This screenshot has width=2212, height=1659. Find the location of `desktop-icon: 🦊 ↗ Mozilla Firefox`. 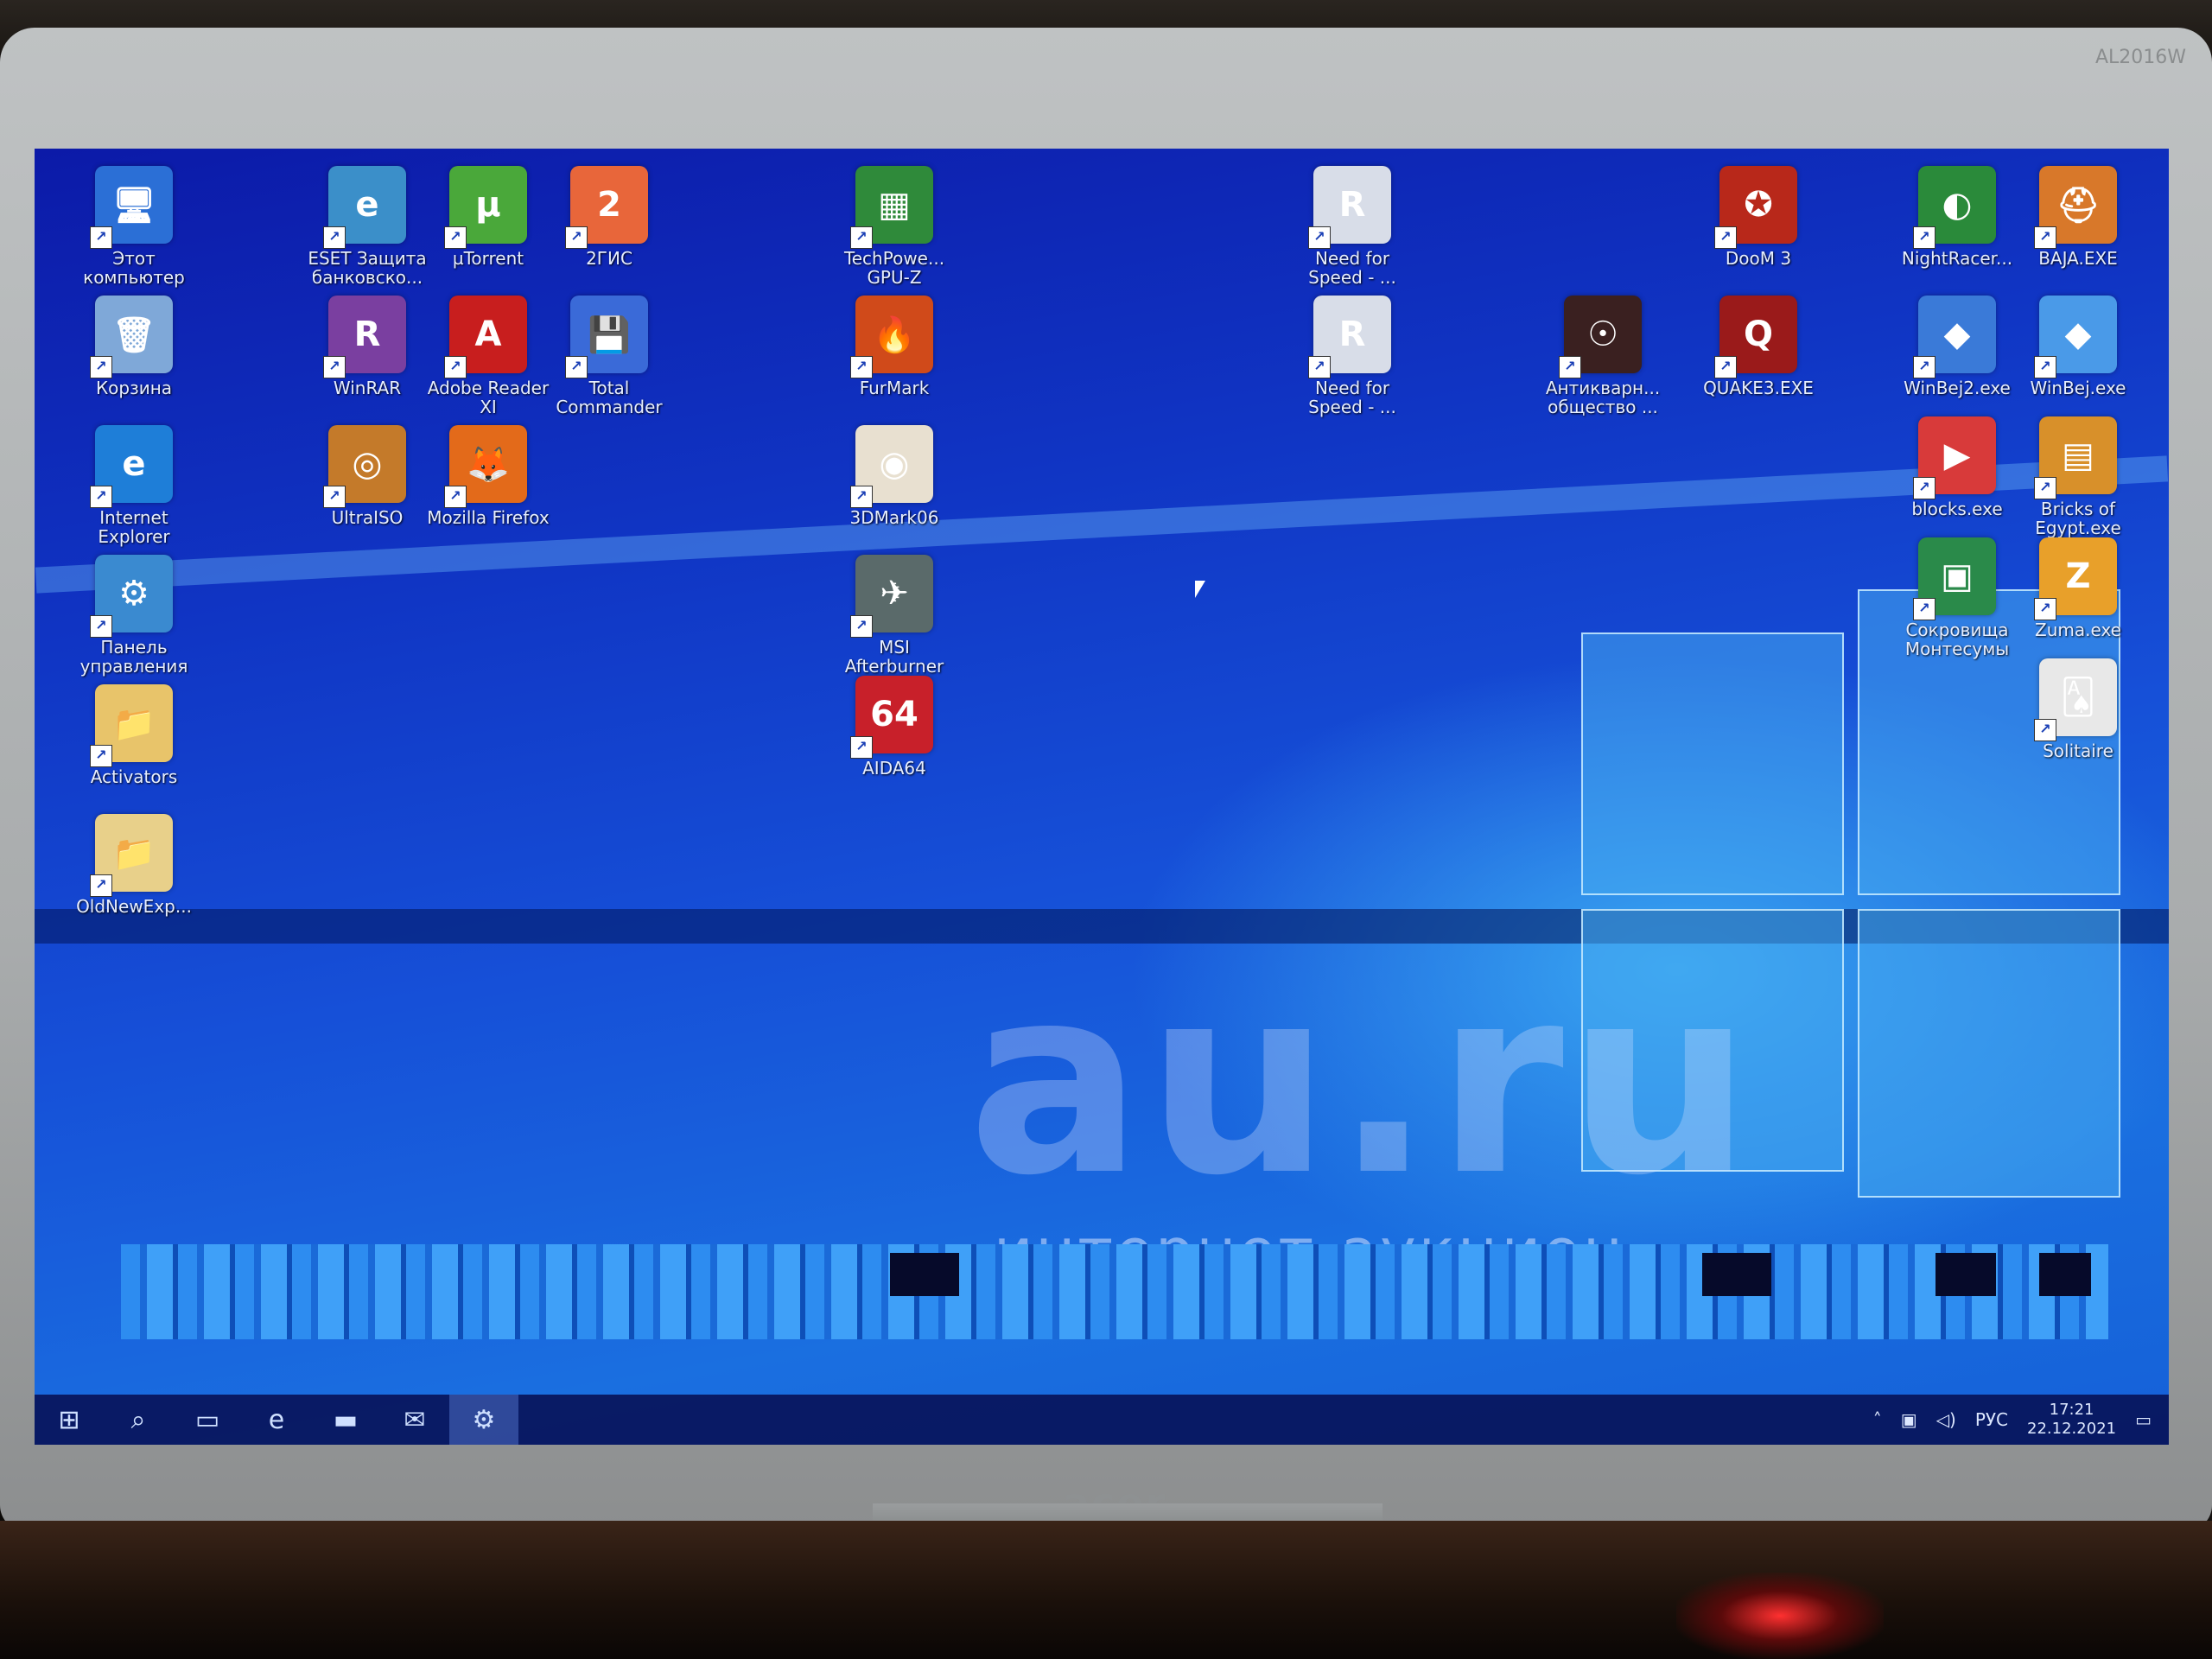

desktop-icon: 🦊 ↗ Mozilla Firefox is located at coordinates (488, 476).